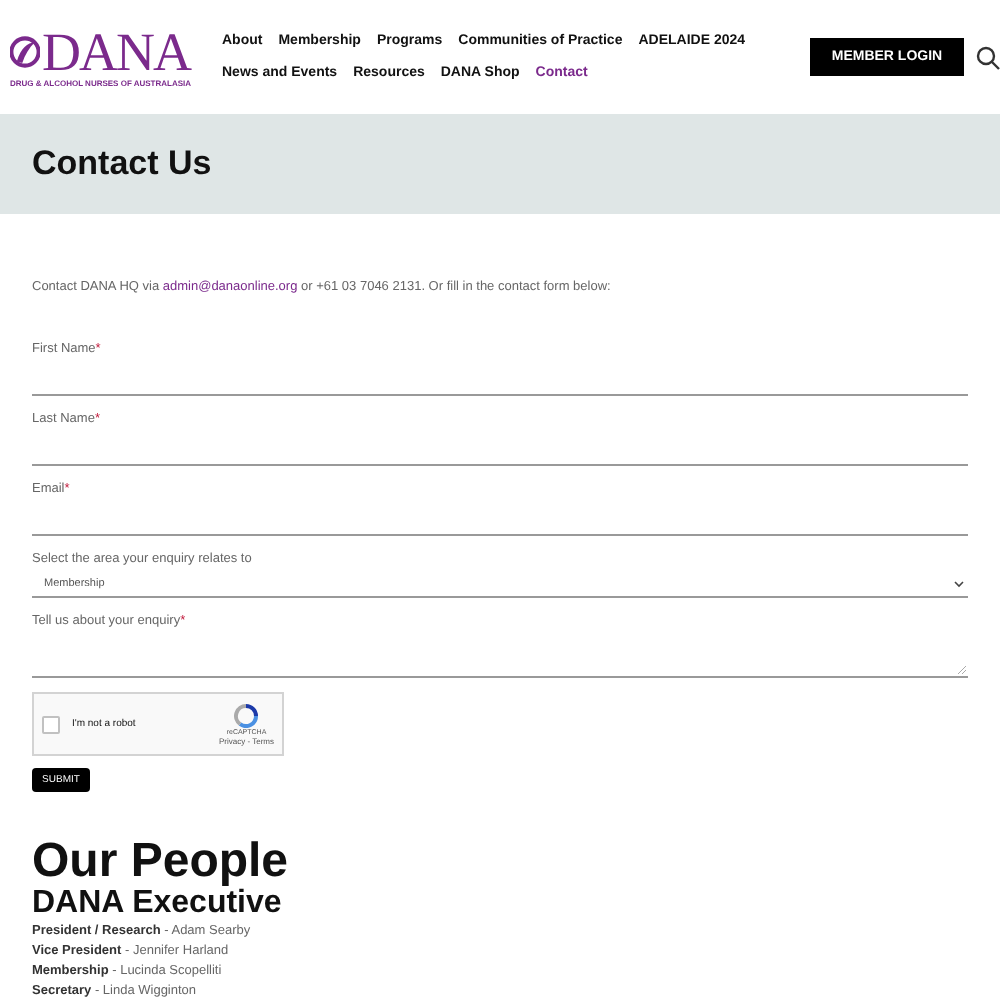 The image size is (1000, 1000). I want to click on checkbox, so click(51, 724).